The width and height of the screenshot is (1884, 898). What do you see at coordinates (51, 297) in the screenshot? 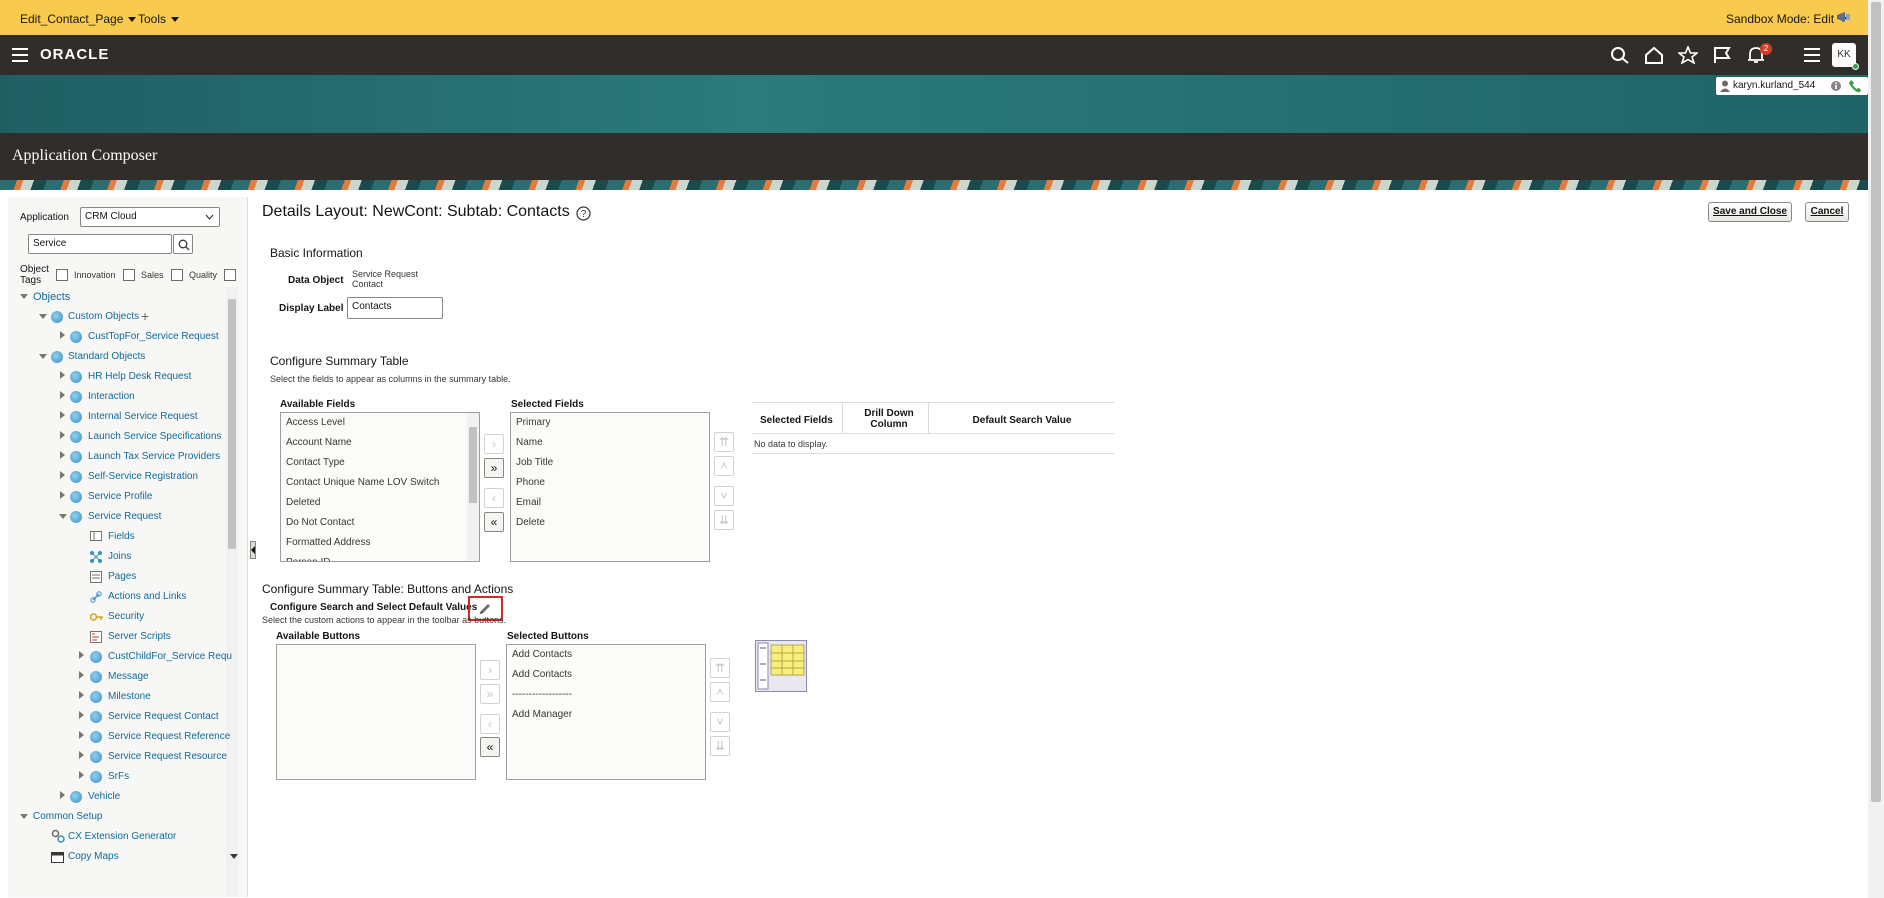
I see `tree-objects: Objects` at bounding box center [51, 297].